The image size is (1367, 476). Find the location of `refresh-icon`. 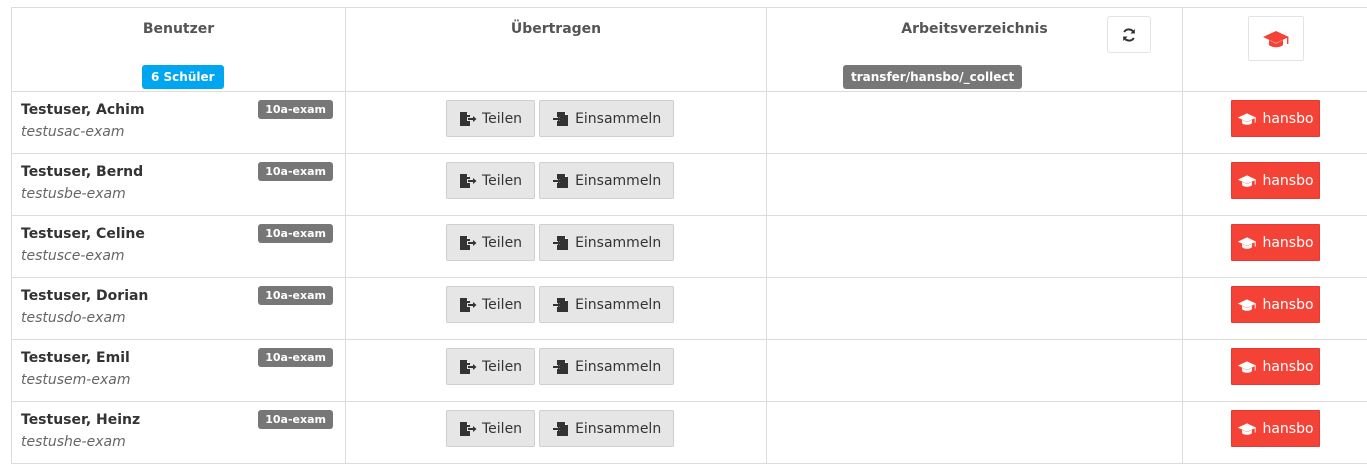

refresh-icon is located at coordinates (1129, 34).